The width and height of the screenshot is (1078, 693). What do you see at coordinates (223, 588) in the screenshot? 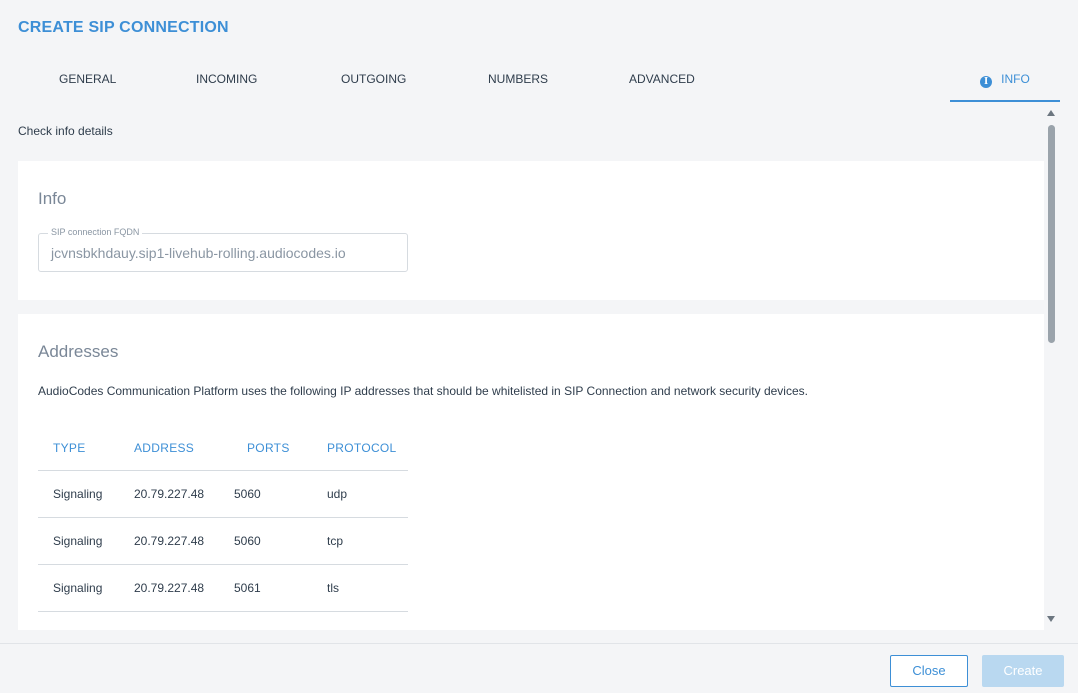
I see `table-row: Signaling 20.79.227.48 5061 tls` at bounding box center [223, 588].